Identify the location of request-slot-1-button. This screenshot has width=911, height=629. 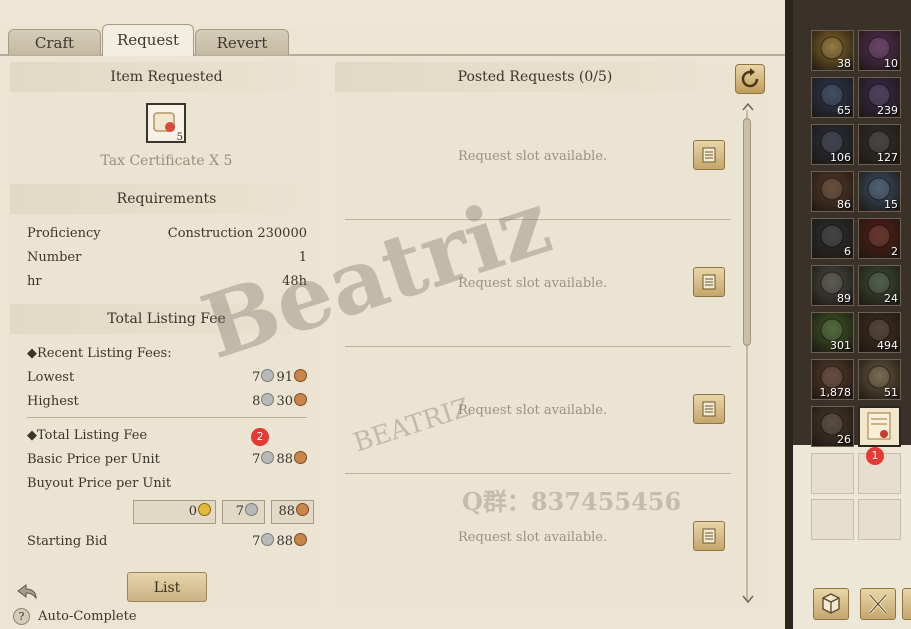
(709, 155).